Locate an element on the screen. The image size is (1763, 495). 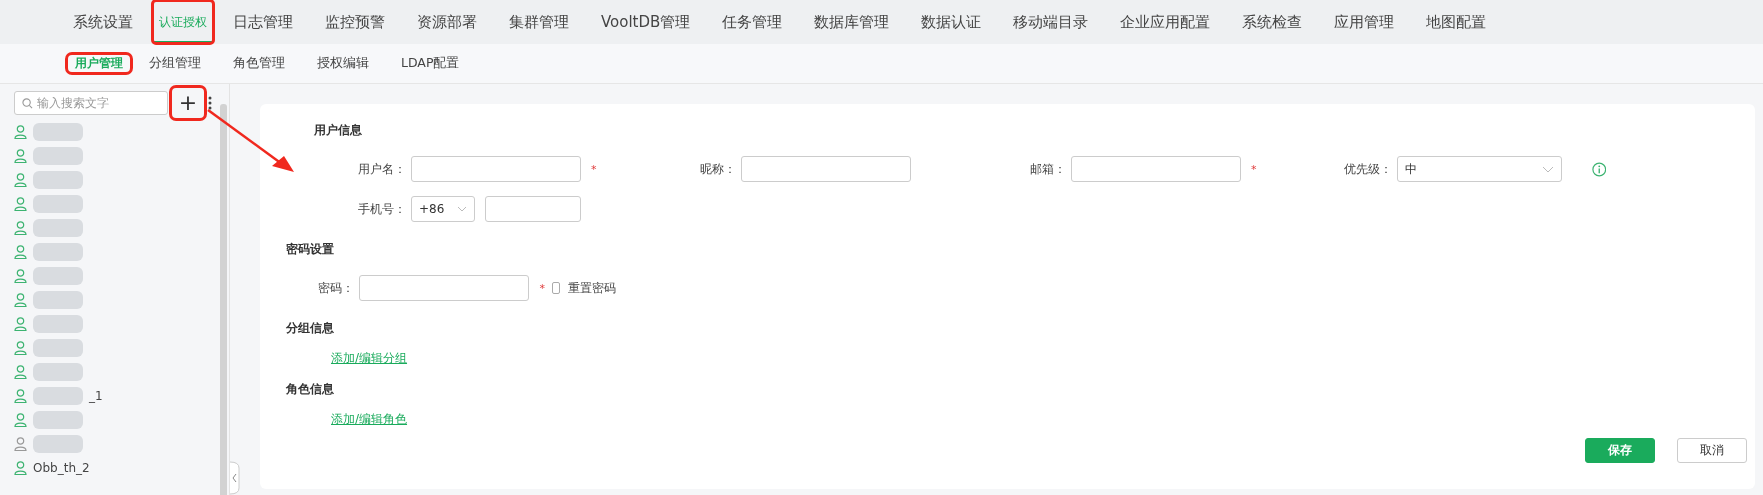
nav-tab: 集群管理 is located at coordinates (539, 22).